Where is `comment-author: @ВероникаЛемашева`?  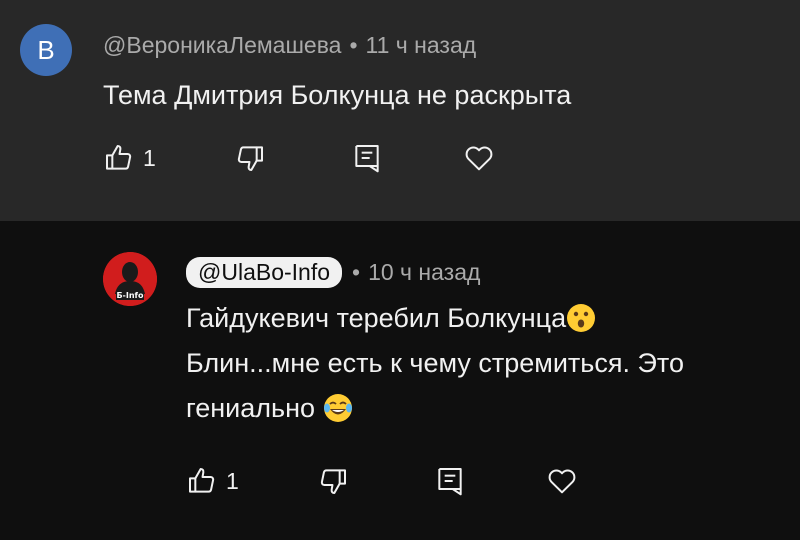 comment-author: @ВероникаЛемашева is located at coordinates (222, 45).